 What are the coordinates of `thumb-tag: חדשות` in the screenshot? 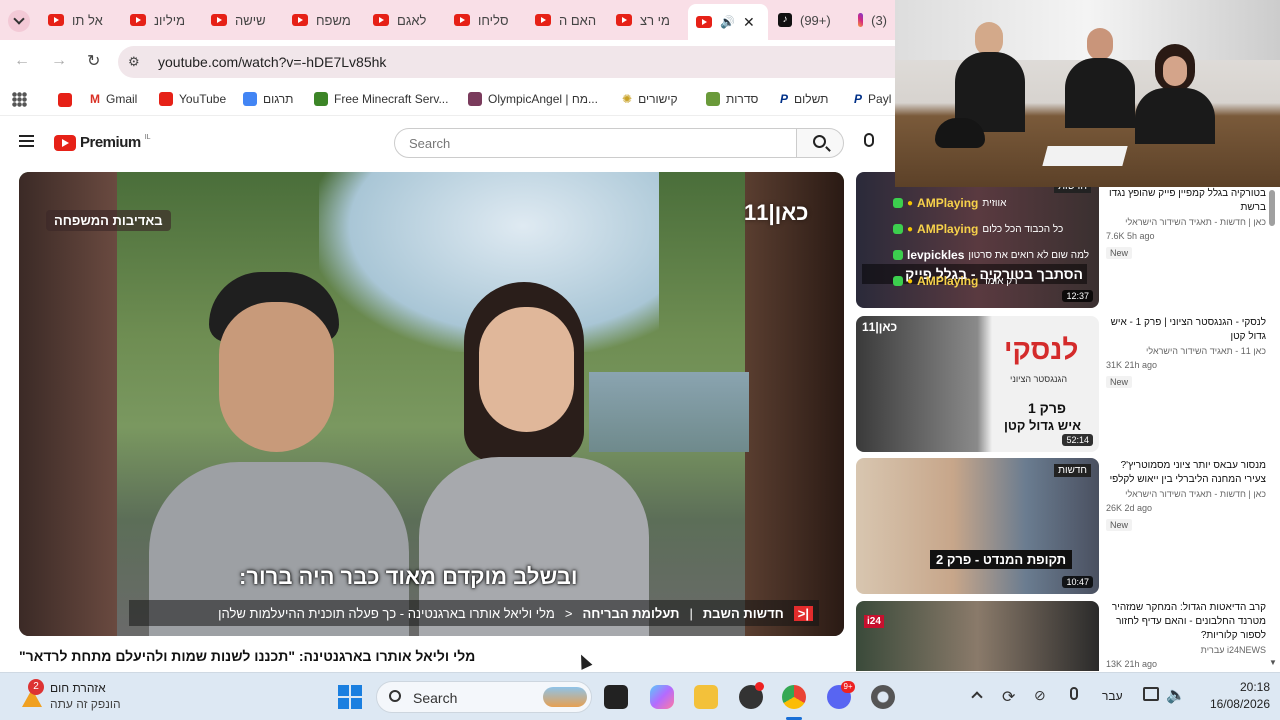 It's located at (1072, 470).